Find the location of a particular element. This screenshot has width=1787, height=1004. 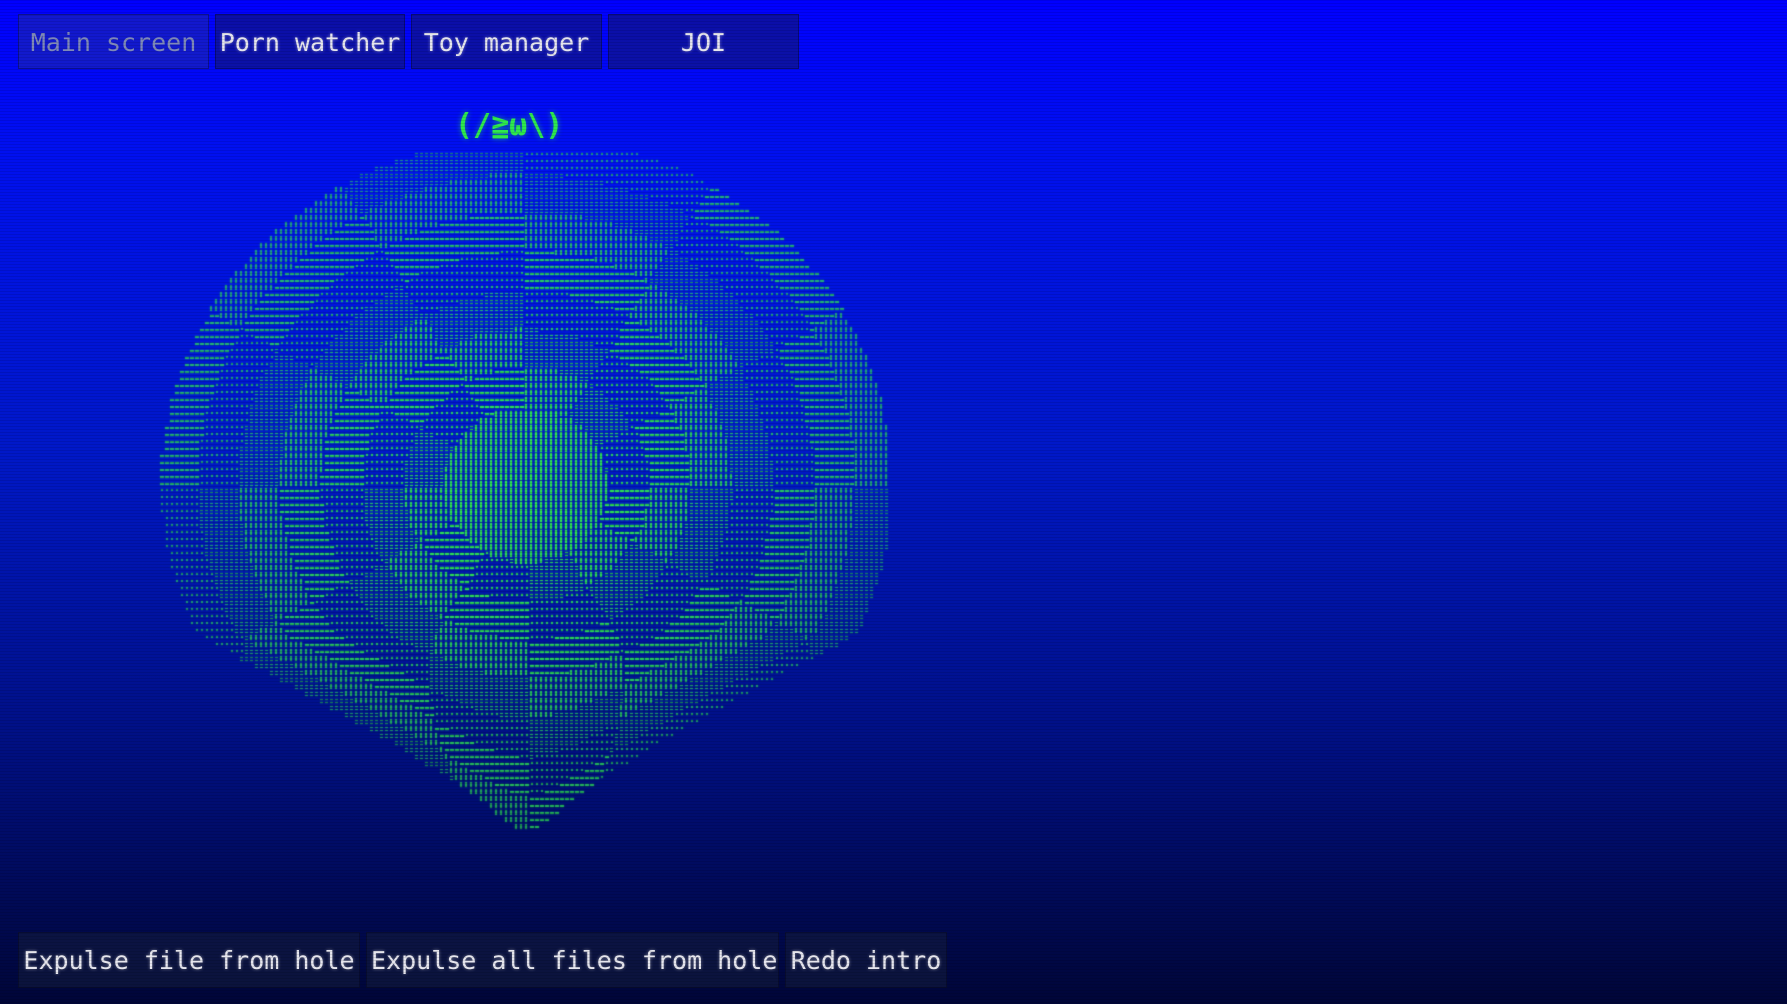

tab-porn-watcher: Porn watcher is located at coordinates (310, 41).